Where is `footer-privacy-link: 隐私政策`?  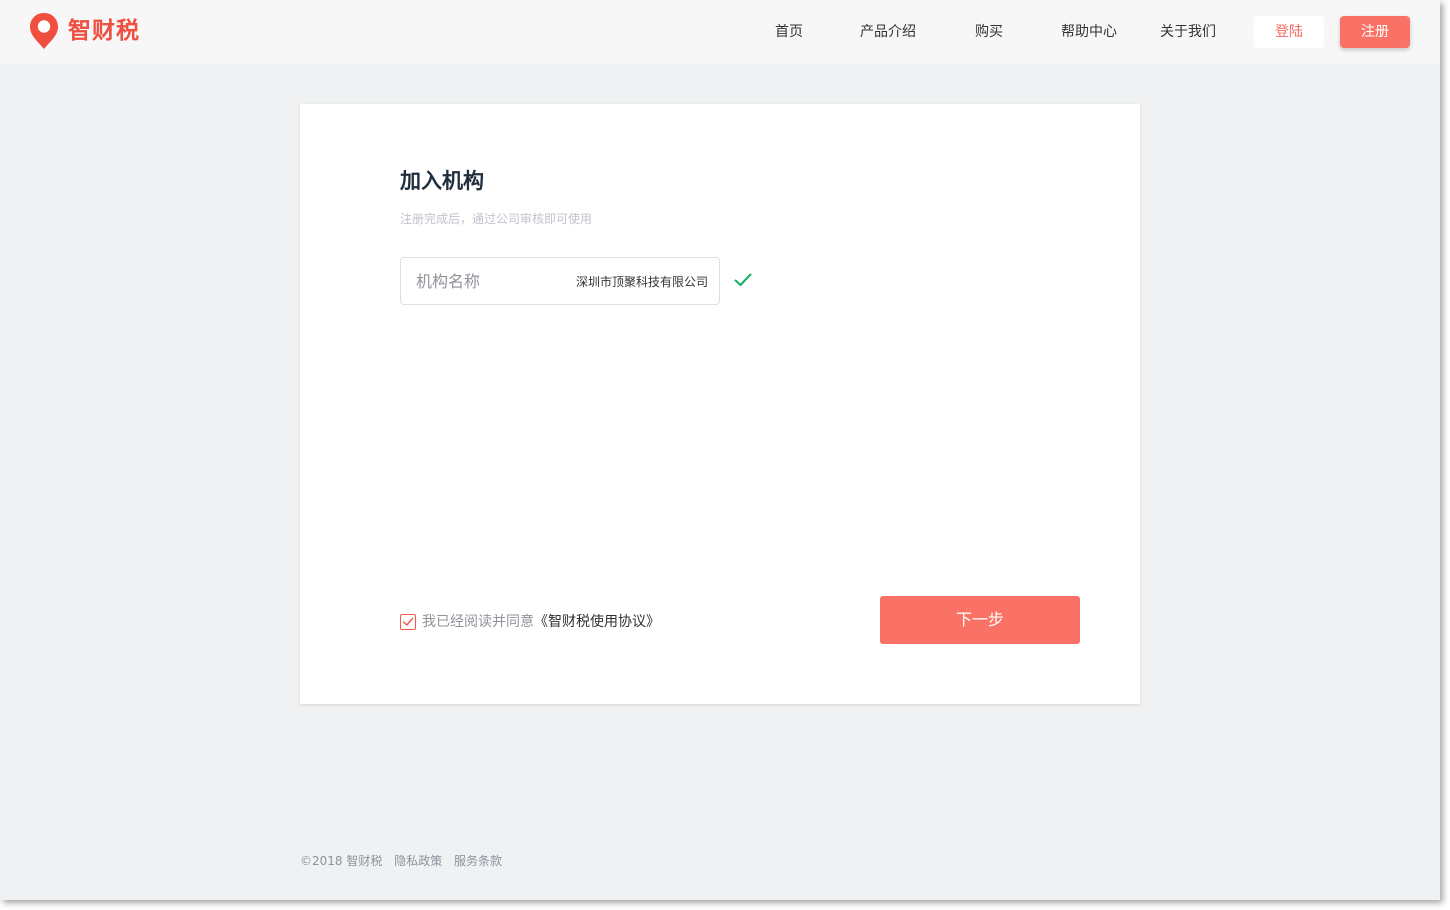 footer-privacy-link: 隐私政策 is located at coordinates (418, 861).